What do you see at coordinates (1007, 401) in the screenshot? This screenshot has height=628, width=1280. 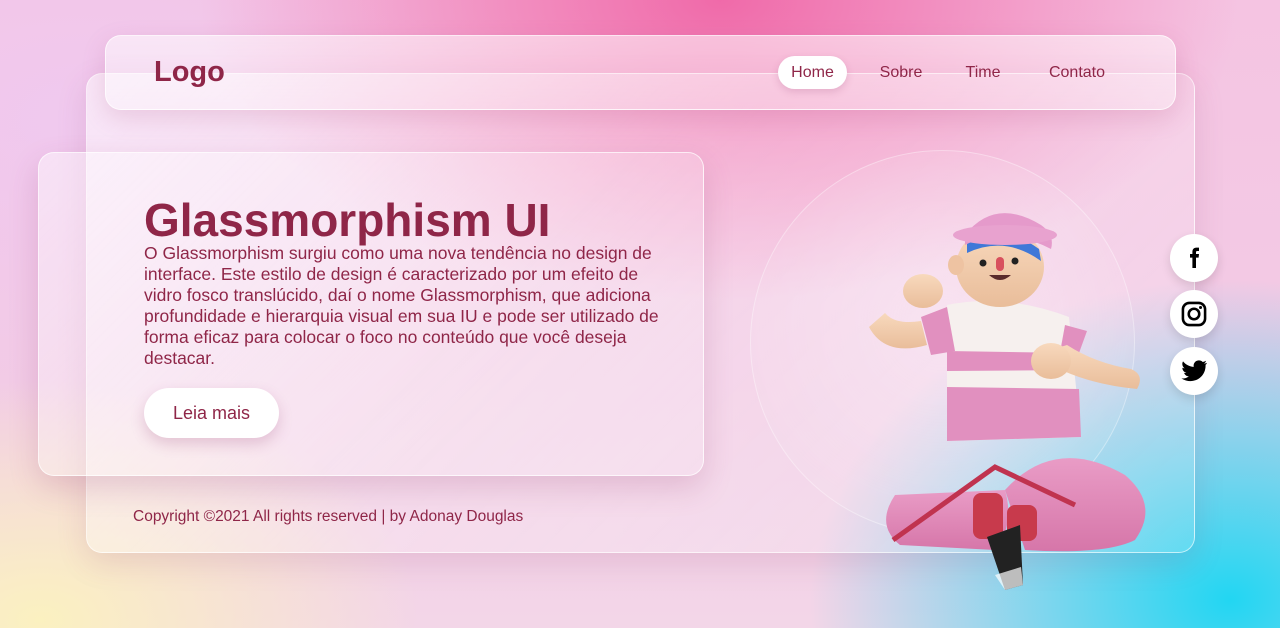 I see `character-illustration` at bounding box center [1007, 401].